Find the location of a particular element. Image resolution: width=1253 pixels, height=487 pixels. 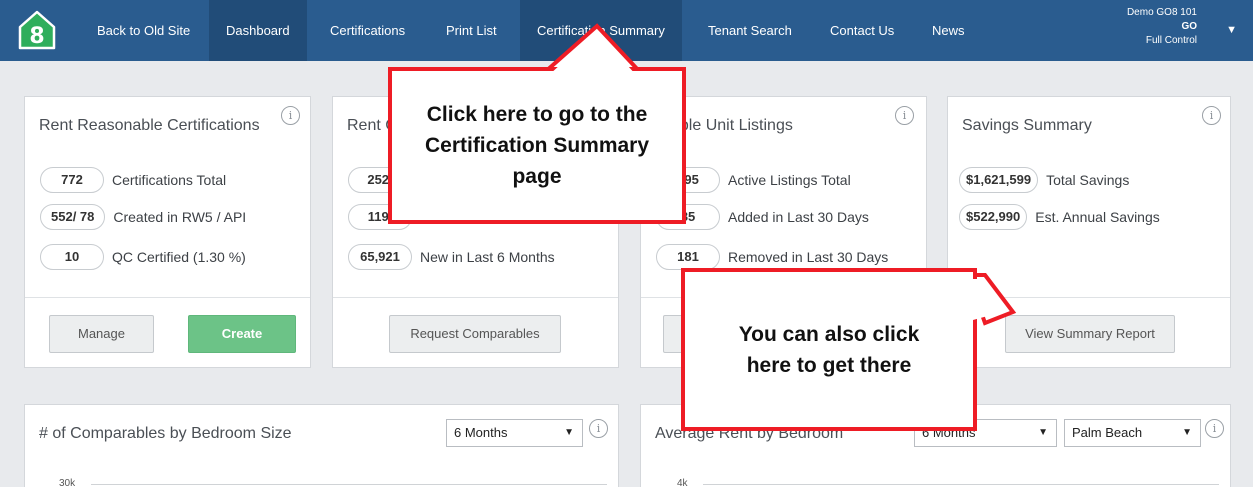

nav-certifications: Certifications is located at coordinates (367, 30).